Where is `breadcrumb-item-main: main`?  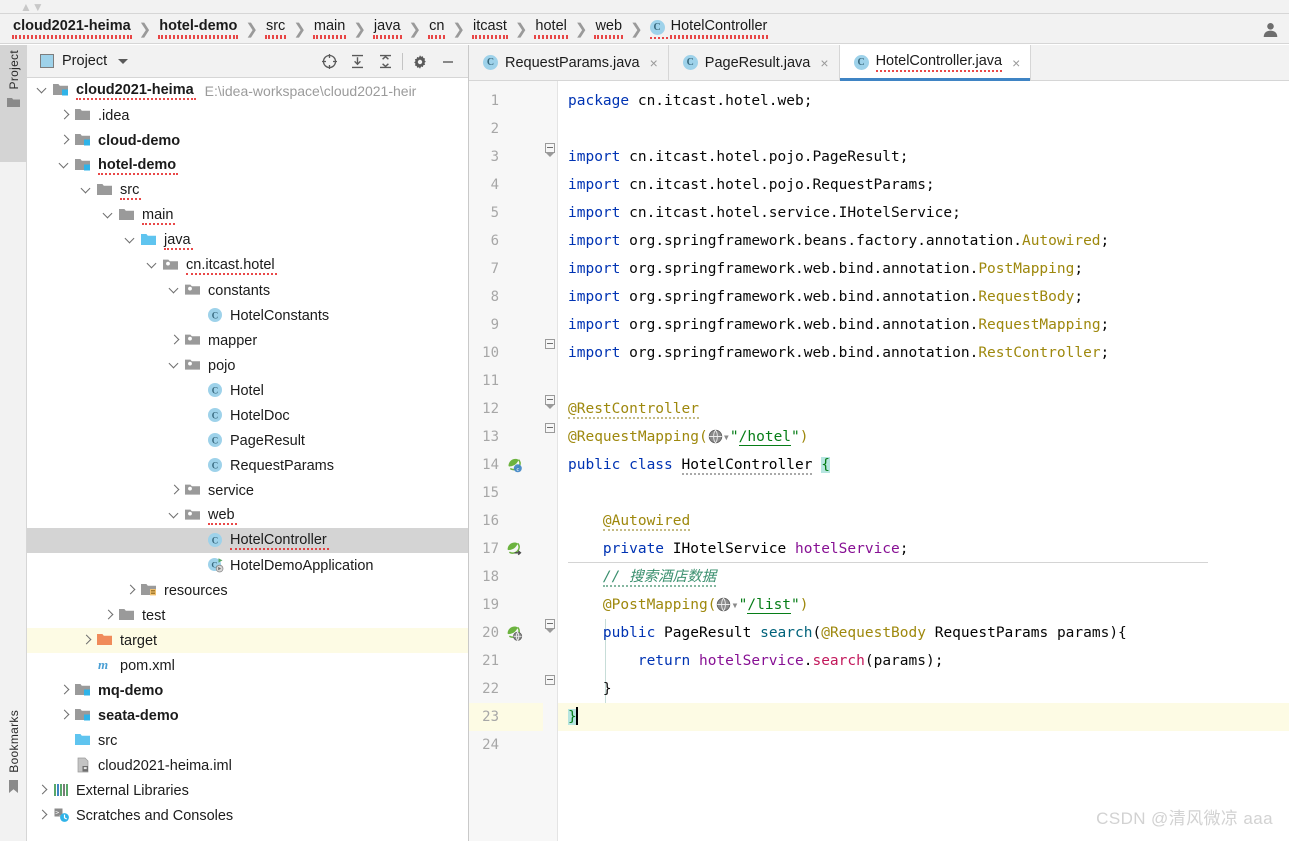
breadcrumb-item-main: main is located at coordinates (329, 28).